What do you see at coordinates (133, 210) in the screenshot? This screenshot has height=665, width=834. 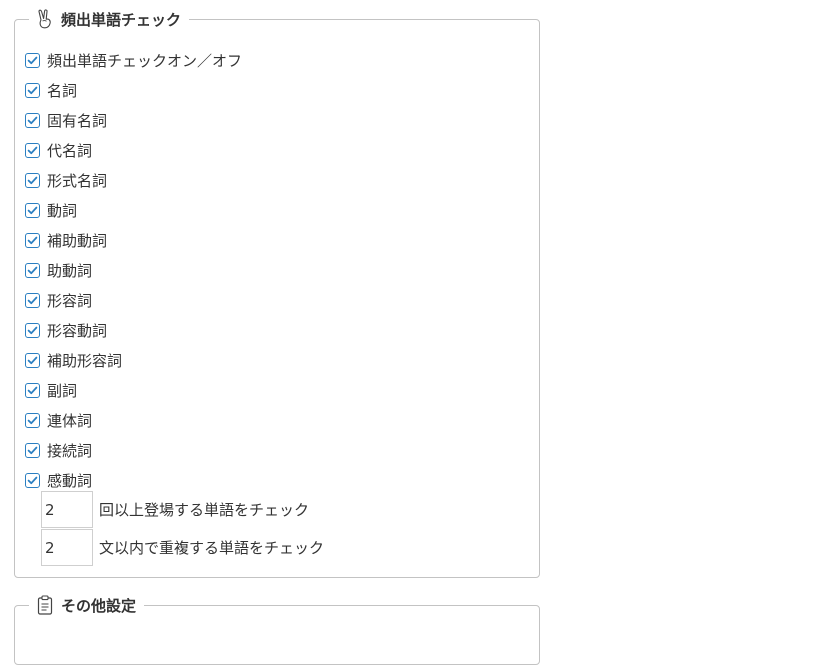 I see `pos-checkbox-item: 動詞` at bounding box center [133, 210].